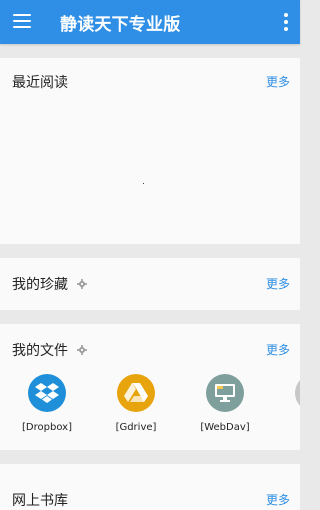 The width and height of the screenshot is (320, 510). Describe the element at coordinates (284, 403) in the screenshot. I see `file-source-storage: s` at that location.